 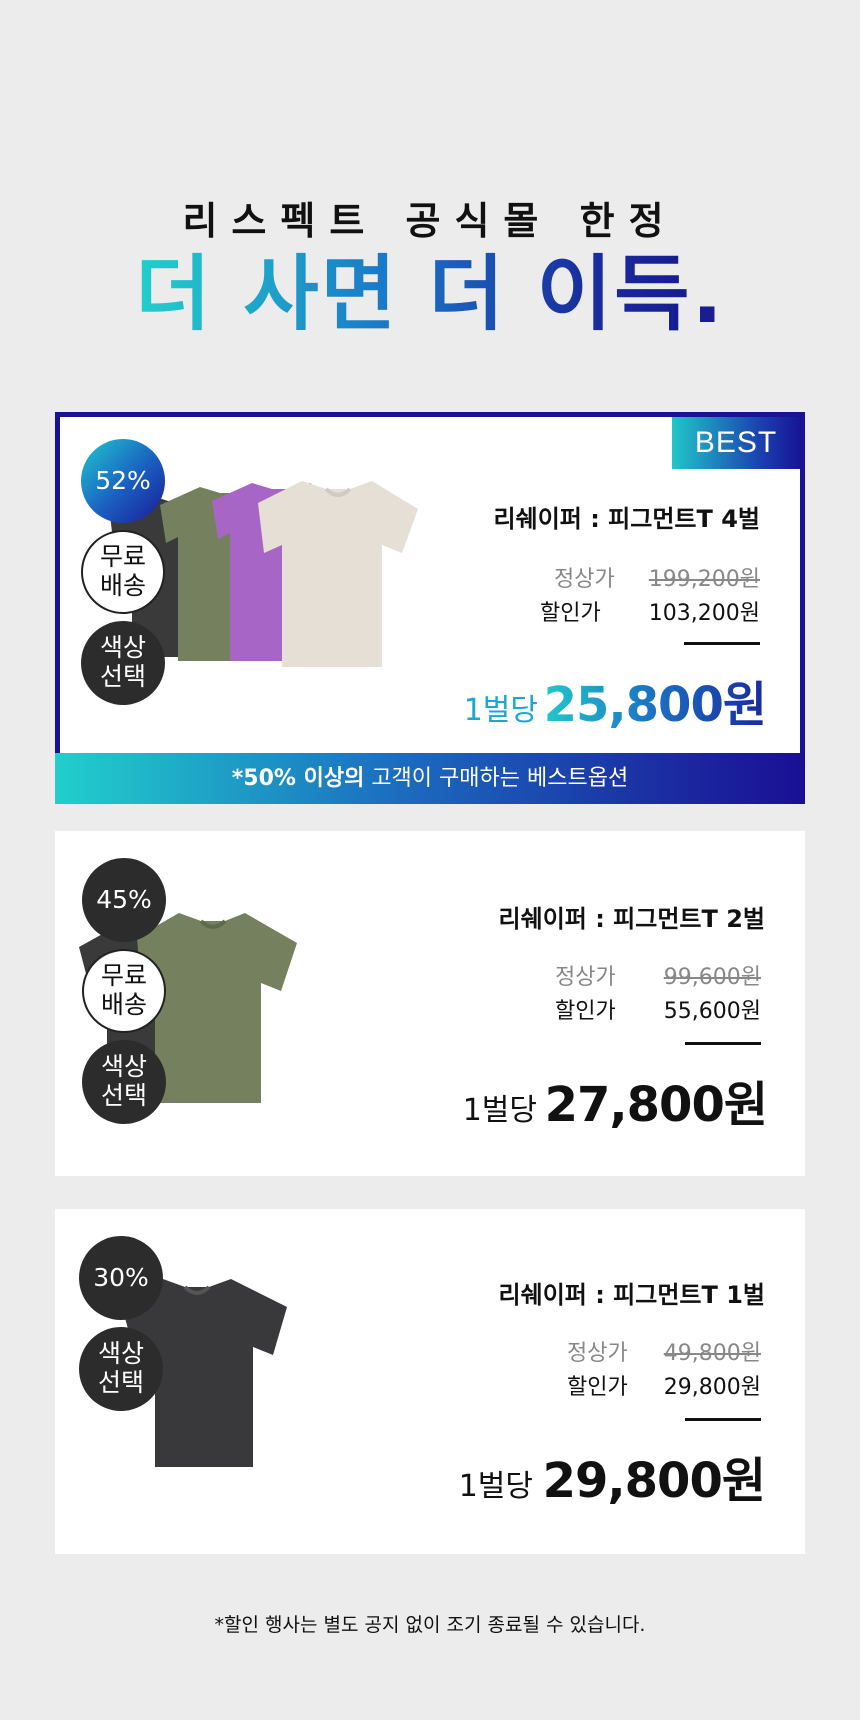 I want to click on original-price-row: 정상가 49,800원, so click(x=664, y=1350).